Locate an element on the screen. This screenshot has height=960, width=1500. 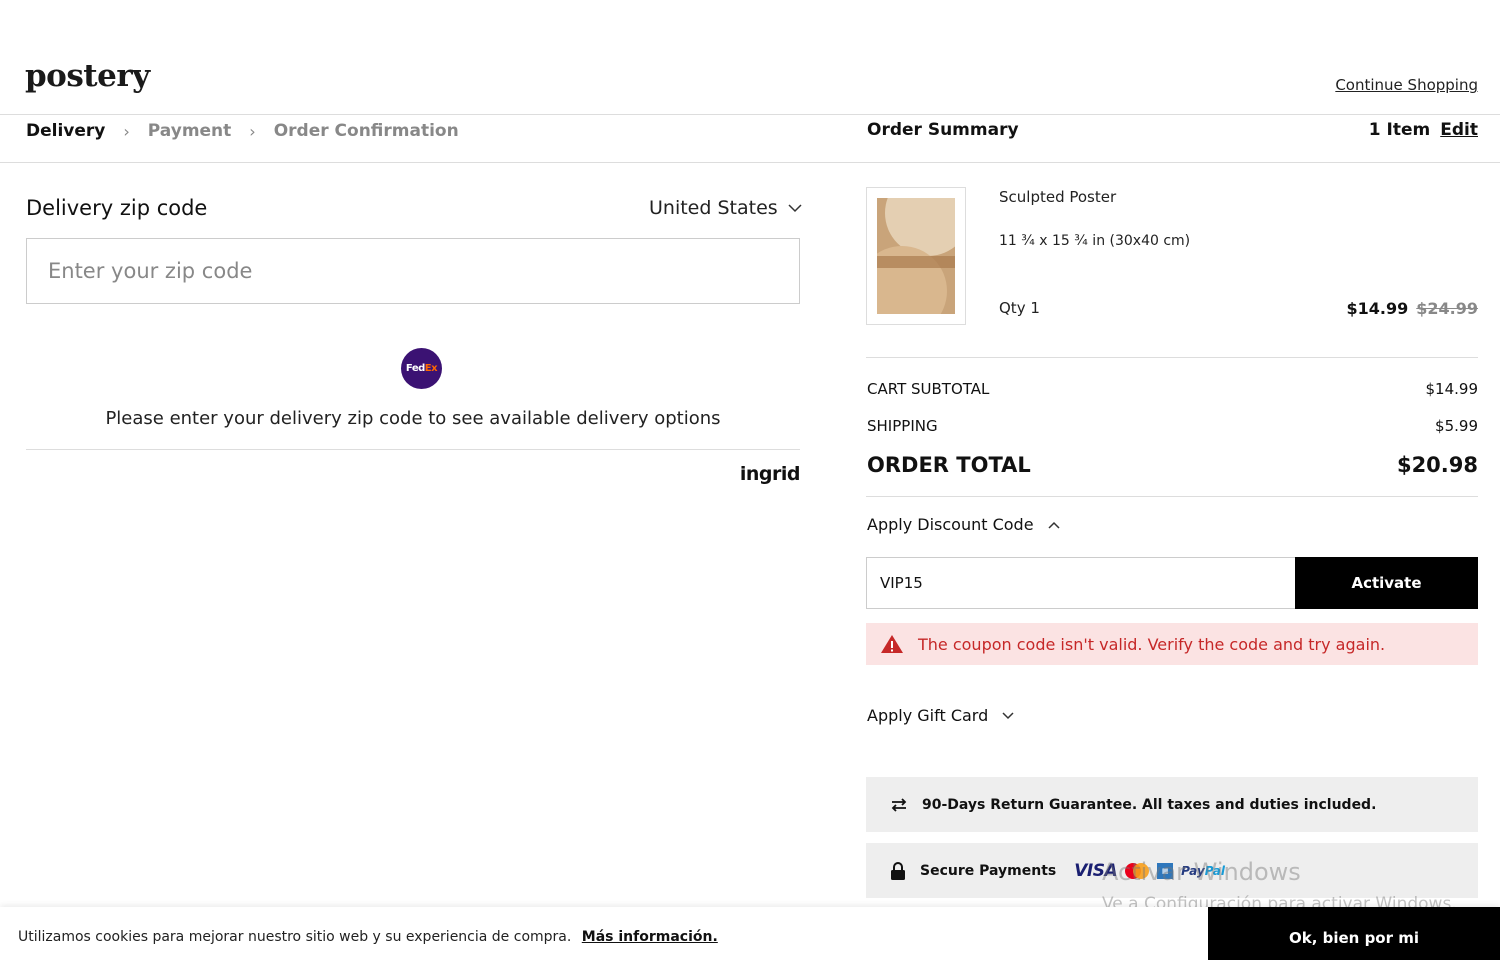
item-count: 1 Item Edit is located at coordinates (1423, 130).